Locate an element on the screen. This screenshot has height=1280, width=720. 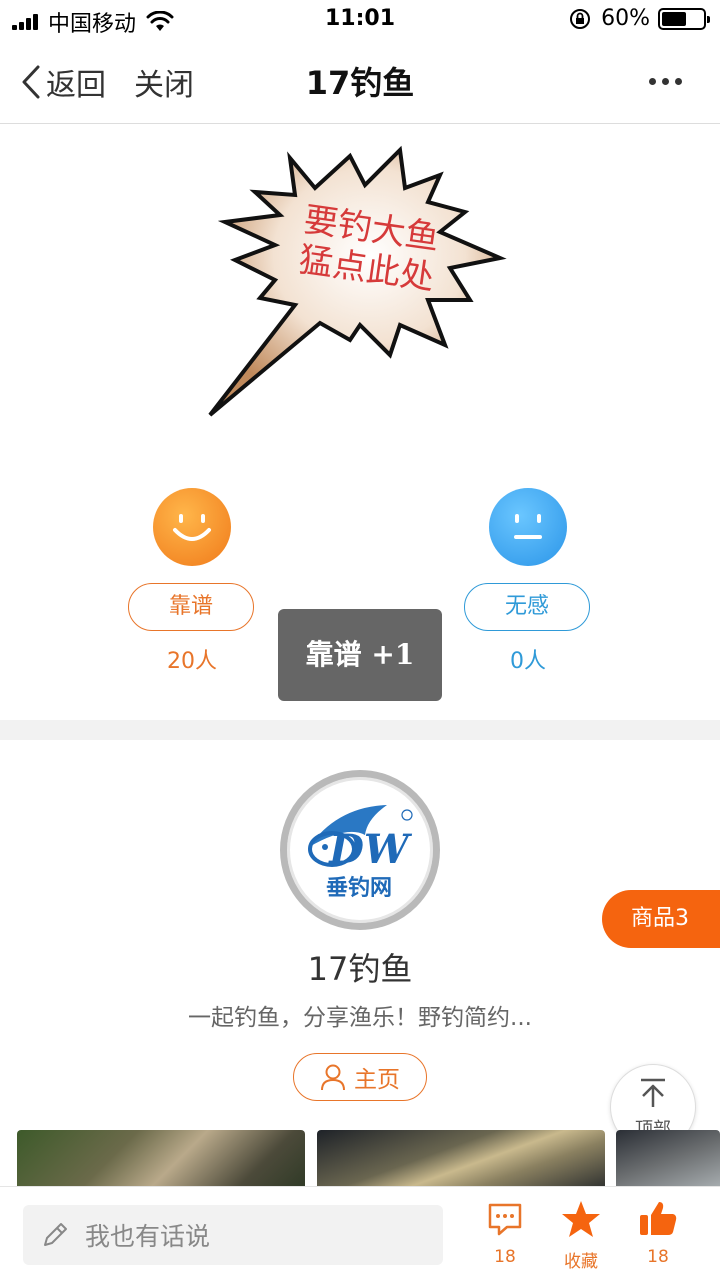
goods-button: 商品3 is located at coordinates (661, 919).